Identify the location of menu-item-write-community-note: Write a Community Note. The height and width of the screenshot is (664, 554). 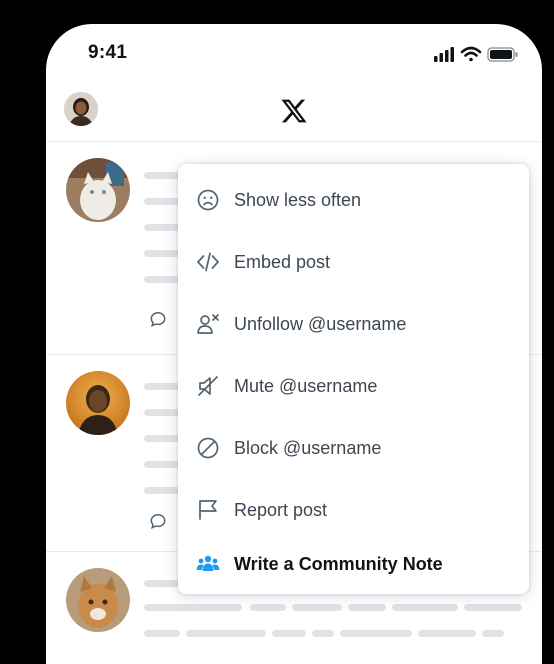
(353, 564).